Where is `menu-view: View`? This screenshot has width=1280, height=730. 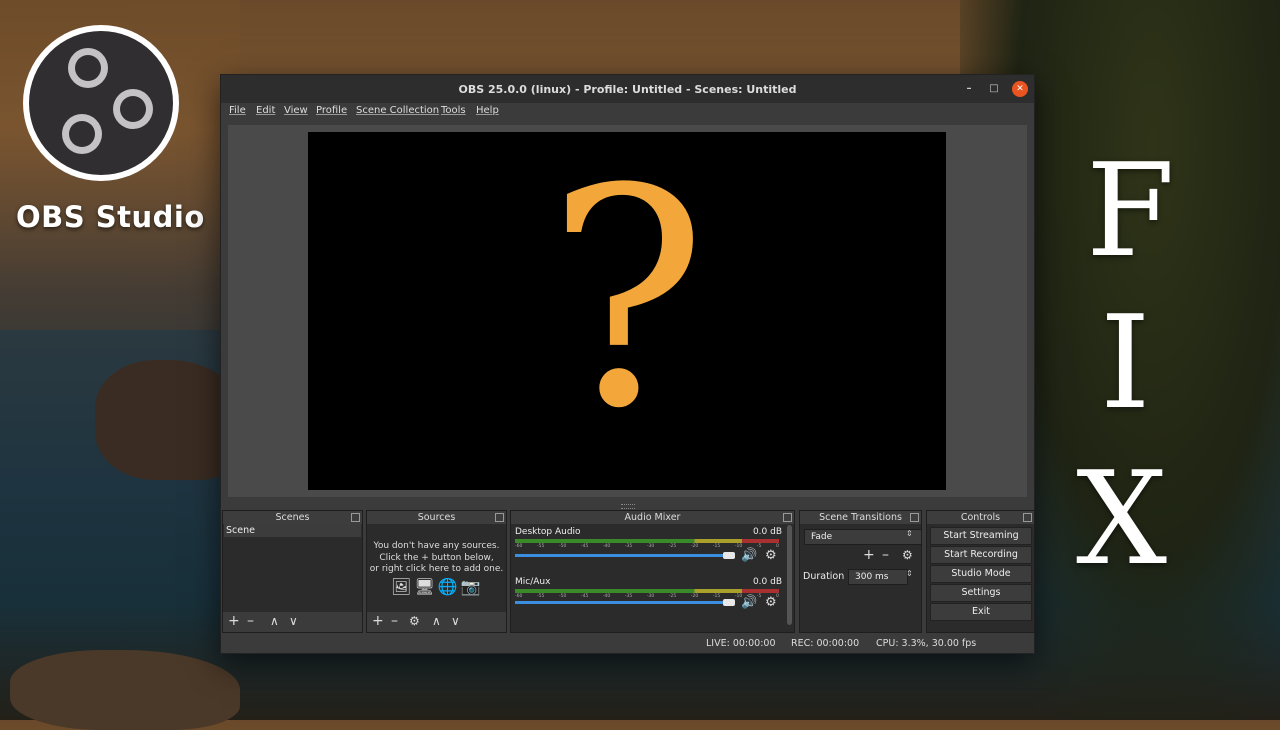
menu-view: View is located at coordinates (296, 110).